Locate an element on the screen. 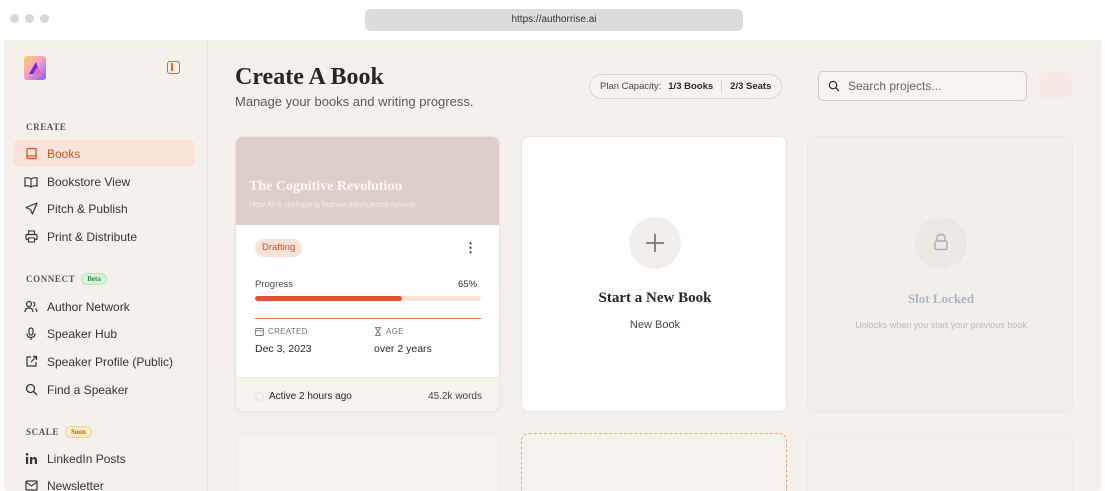 The width and height of the screenshot is (1105, 491). new-book-subtitle: New Book is located at coordinates (655, 325).